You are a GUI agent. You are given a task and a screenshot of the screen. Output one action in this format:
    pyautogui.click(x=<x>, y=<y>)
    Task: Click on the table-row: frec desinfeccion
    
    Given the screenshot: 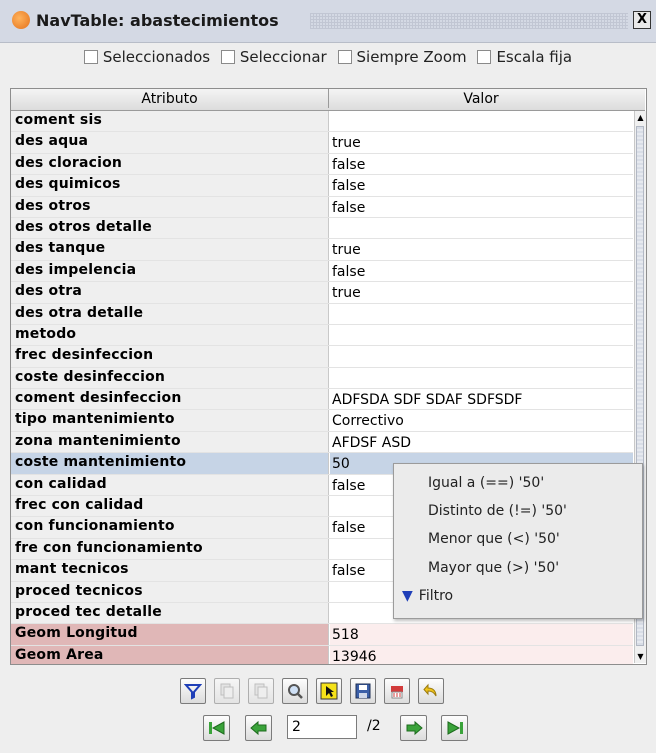 What is the action you would take?
    pyautogui.click(x=322, y=357)
    